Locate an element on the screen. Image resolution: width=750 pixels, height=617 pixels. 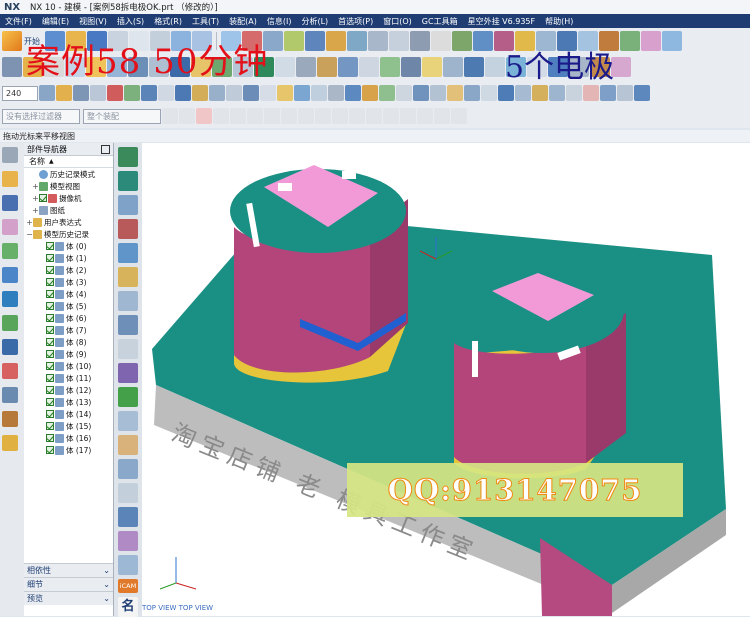
body-node: 体 (0) is located at coordinates (68, 246).